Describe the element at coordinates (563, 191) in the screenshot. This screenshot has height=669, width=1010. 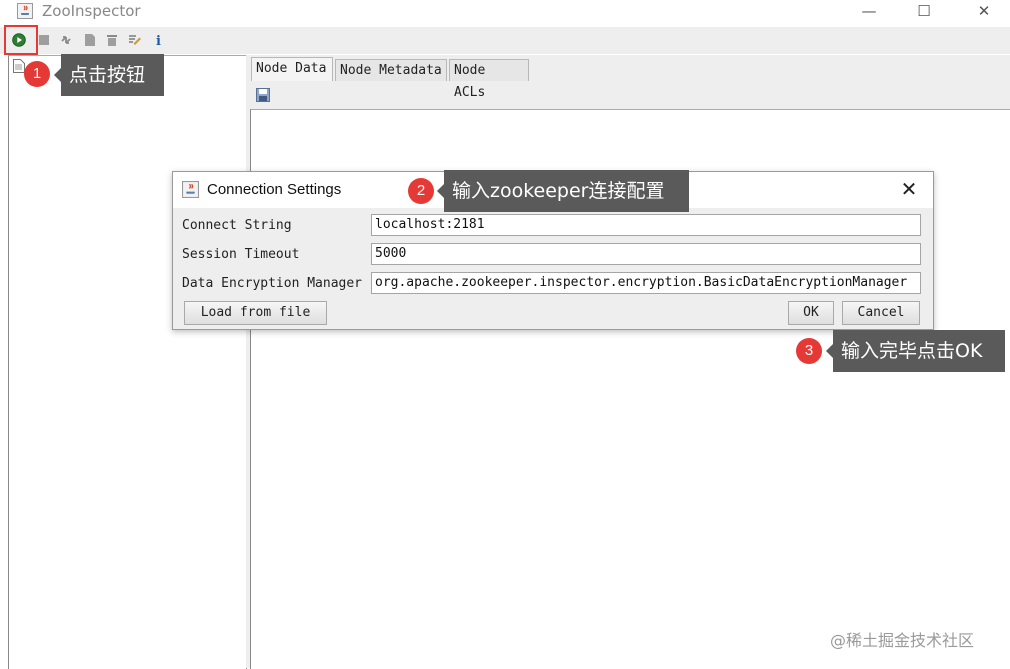
I see `step-2-callout: 输入zookeeper连接配置` at that location.